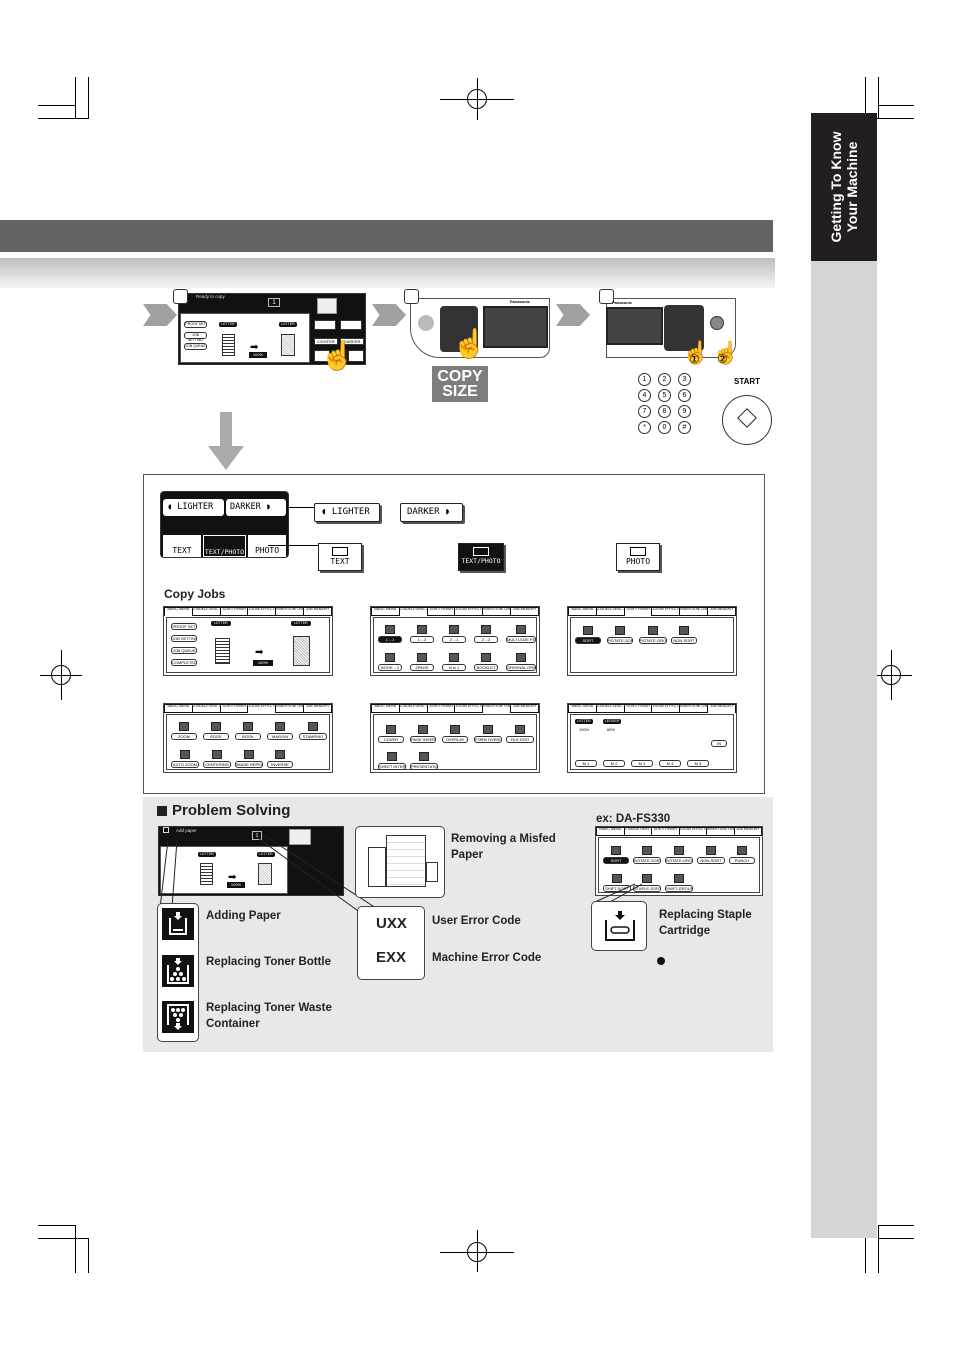 The height and width of the screenshot is (1351, 954). I want to click on function-button: COMPLETED JOB LIST, so click(184, 662).